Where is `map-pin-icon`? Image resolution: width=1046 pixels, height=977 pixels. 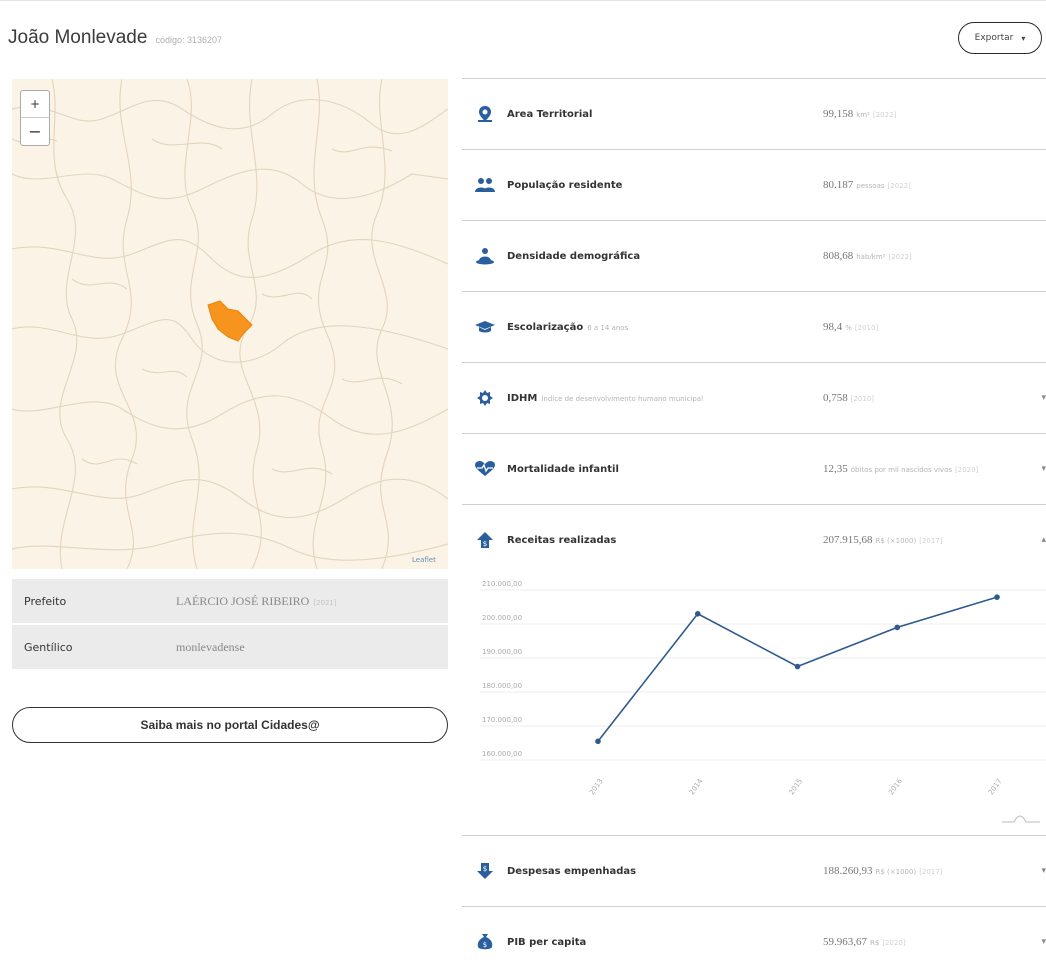
map-pin-icon is located at coordinates (485, 114).